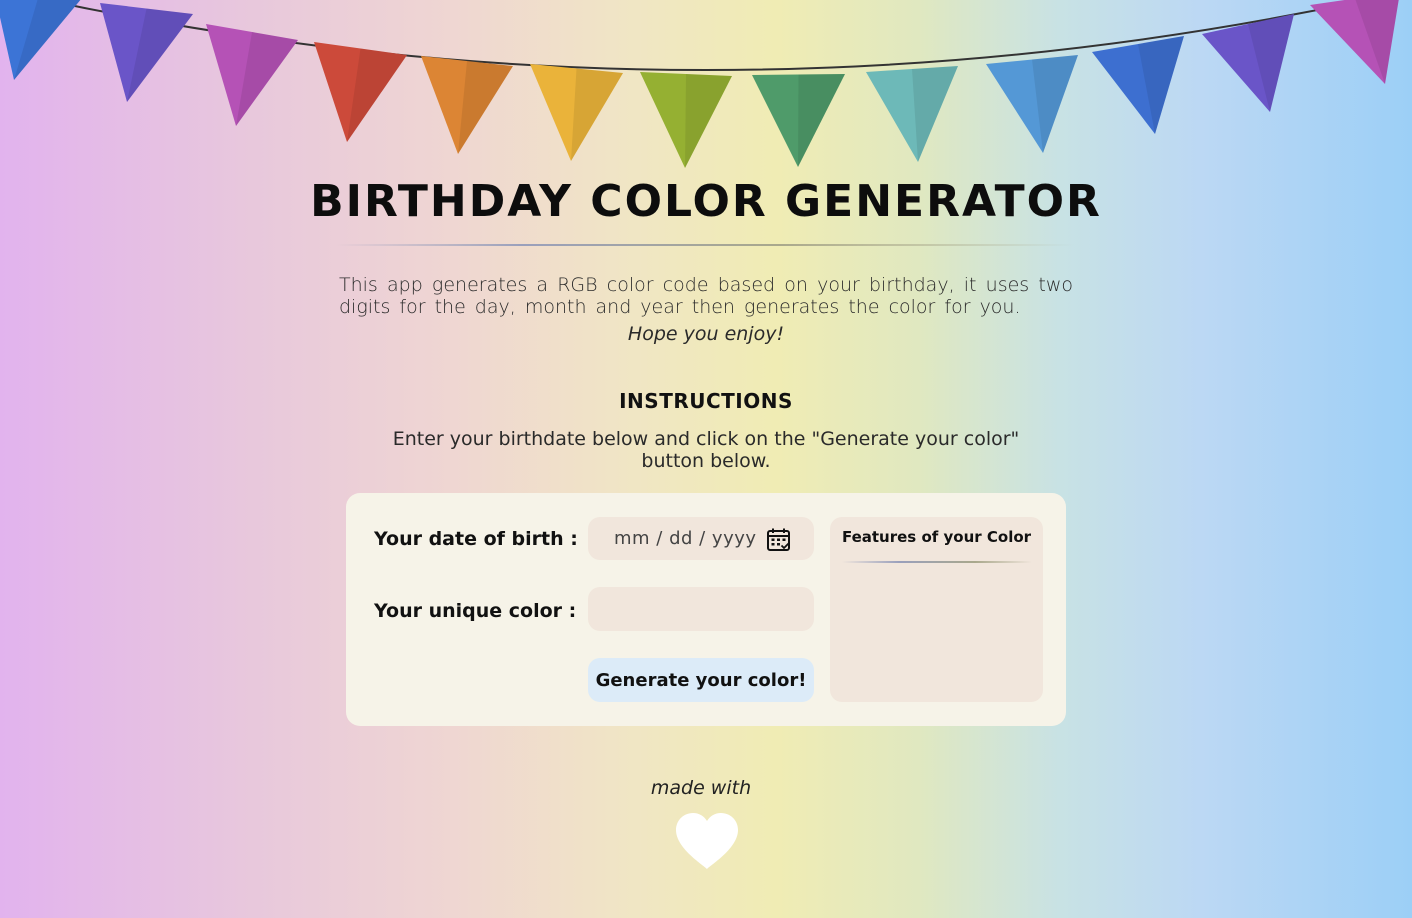 The width and height of the screenshot is (1412, 918). I want to click on dob-placeholder: mm / dd / yyyy, so click(685, 538).